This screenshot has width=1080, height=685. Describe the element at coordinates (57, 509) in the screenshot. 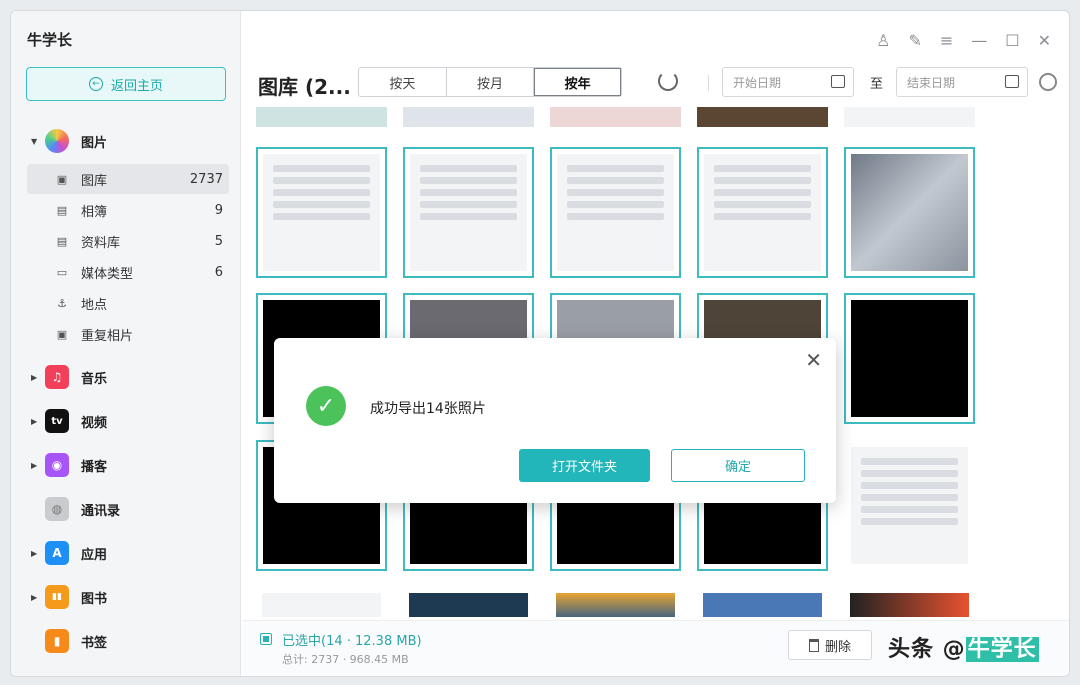

I see `contacts-app-icon: ◍` at that location.